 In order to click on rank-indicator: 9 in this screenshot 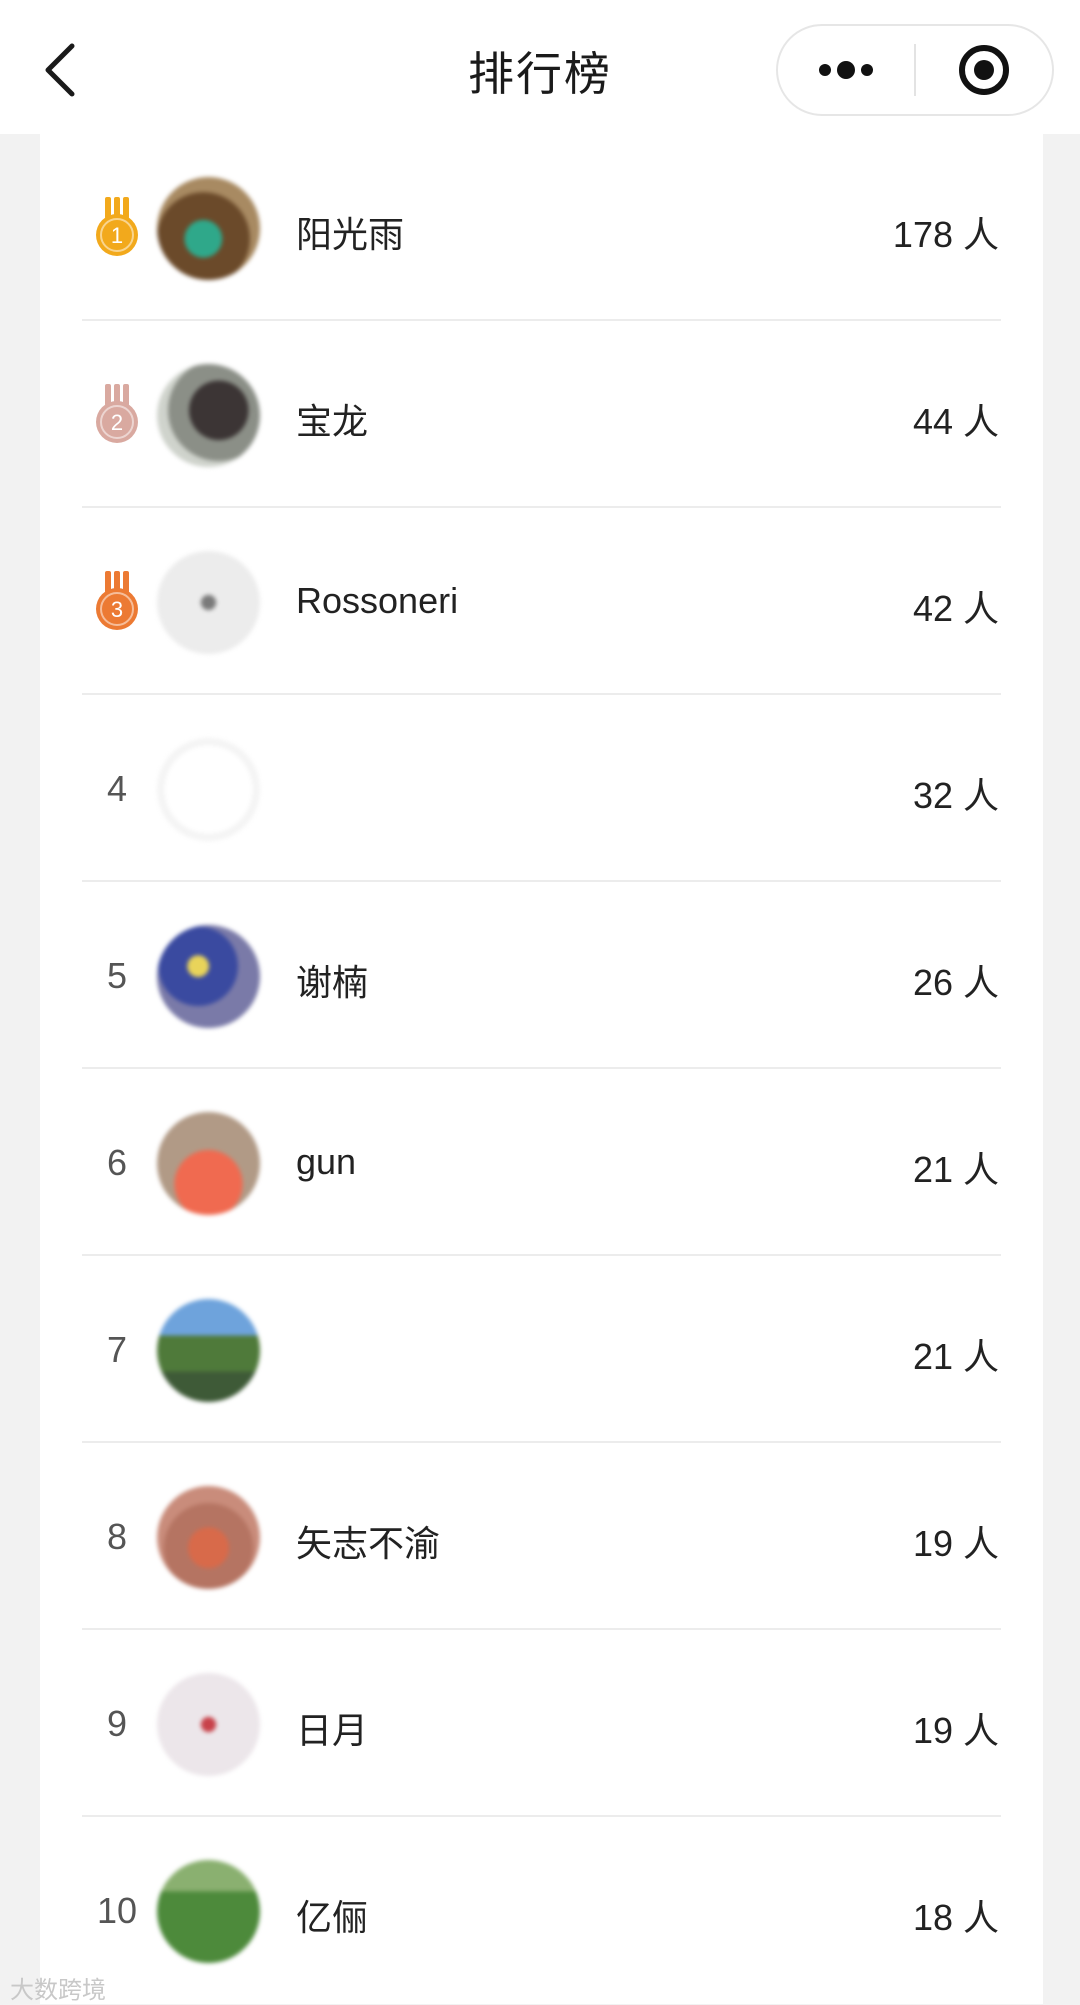, I will do `click(117, 1723)`.